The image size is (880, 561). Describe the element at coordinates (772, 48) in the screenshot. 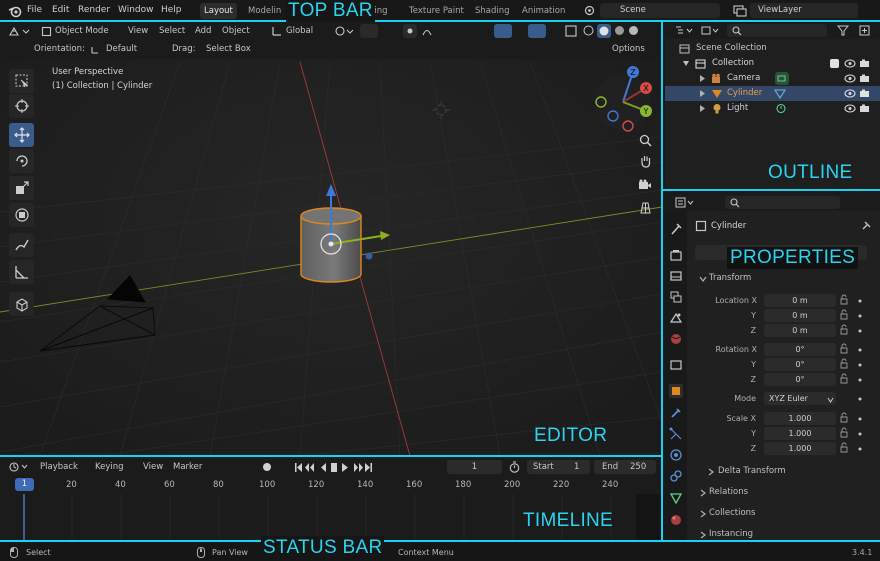

I see `outliner-scene-collection: Scene Collection` at that location.